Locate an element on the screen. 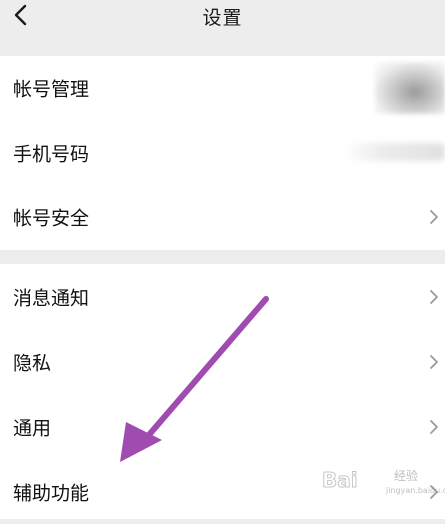 This screenshot has width=445, height=524. settings-item-privacy: 隐私 is located at coordinates (222, 361).